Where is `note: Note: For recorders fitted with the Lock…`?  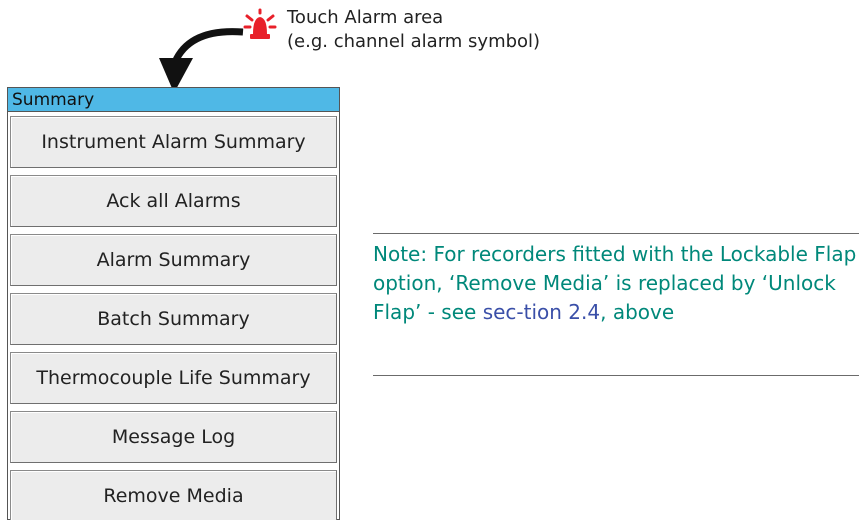
note: Note: For recorders fitted with the Lock… is located at coordinates (616, 283).